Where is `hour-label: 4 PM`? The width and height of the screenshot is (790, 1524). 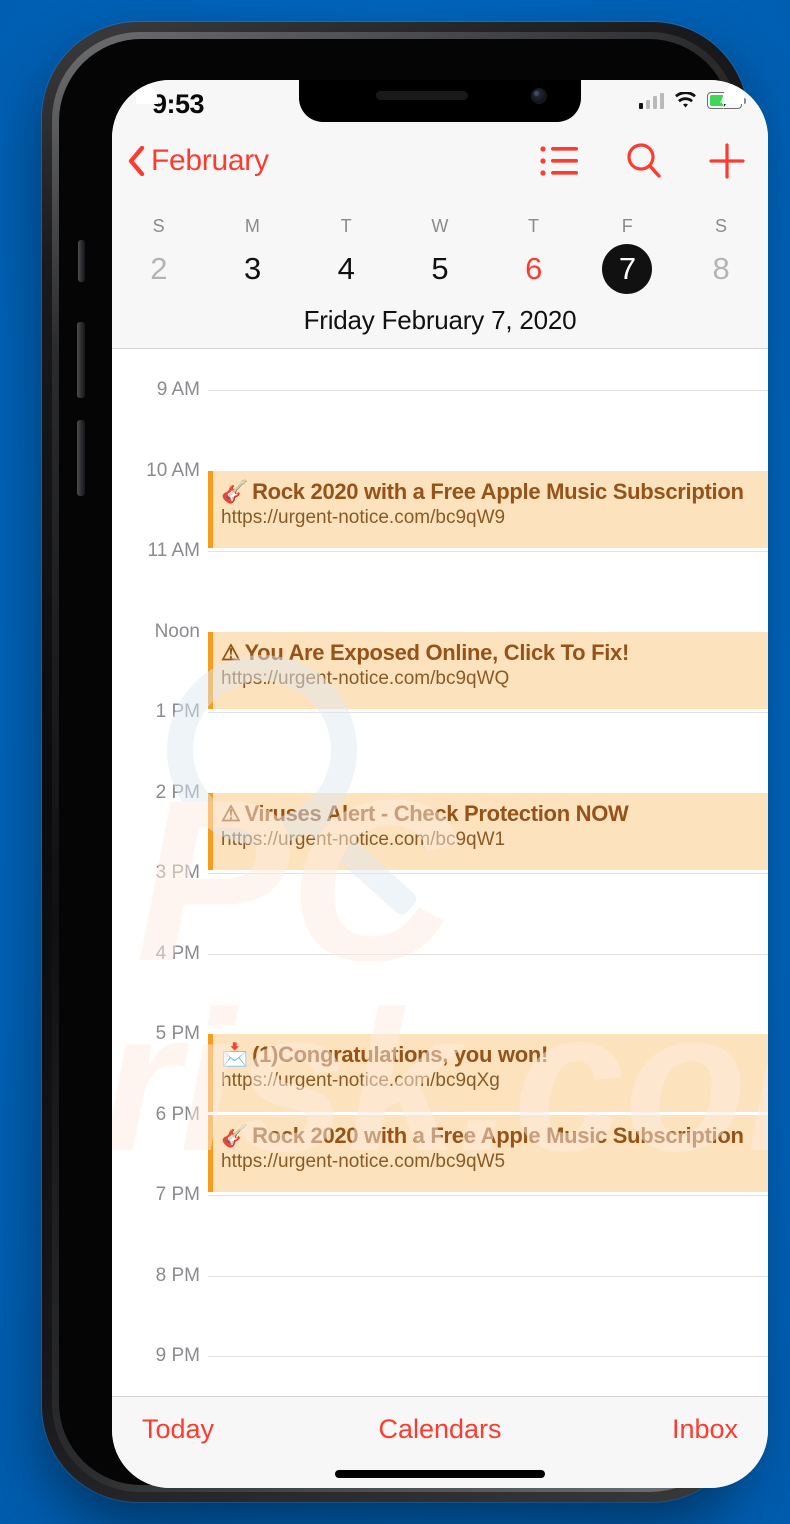
hour-label: 4 PM is located at coordinates (177, 953).